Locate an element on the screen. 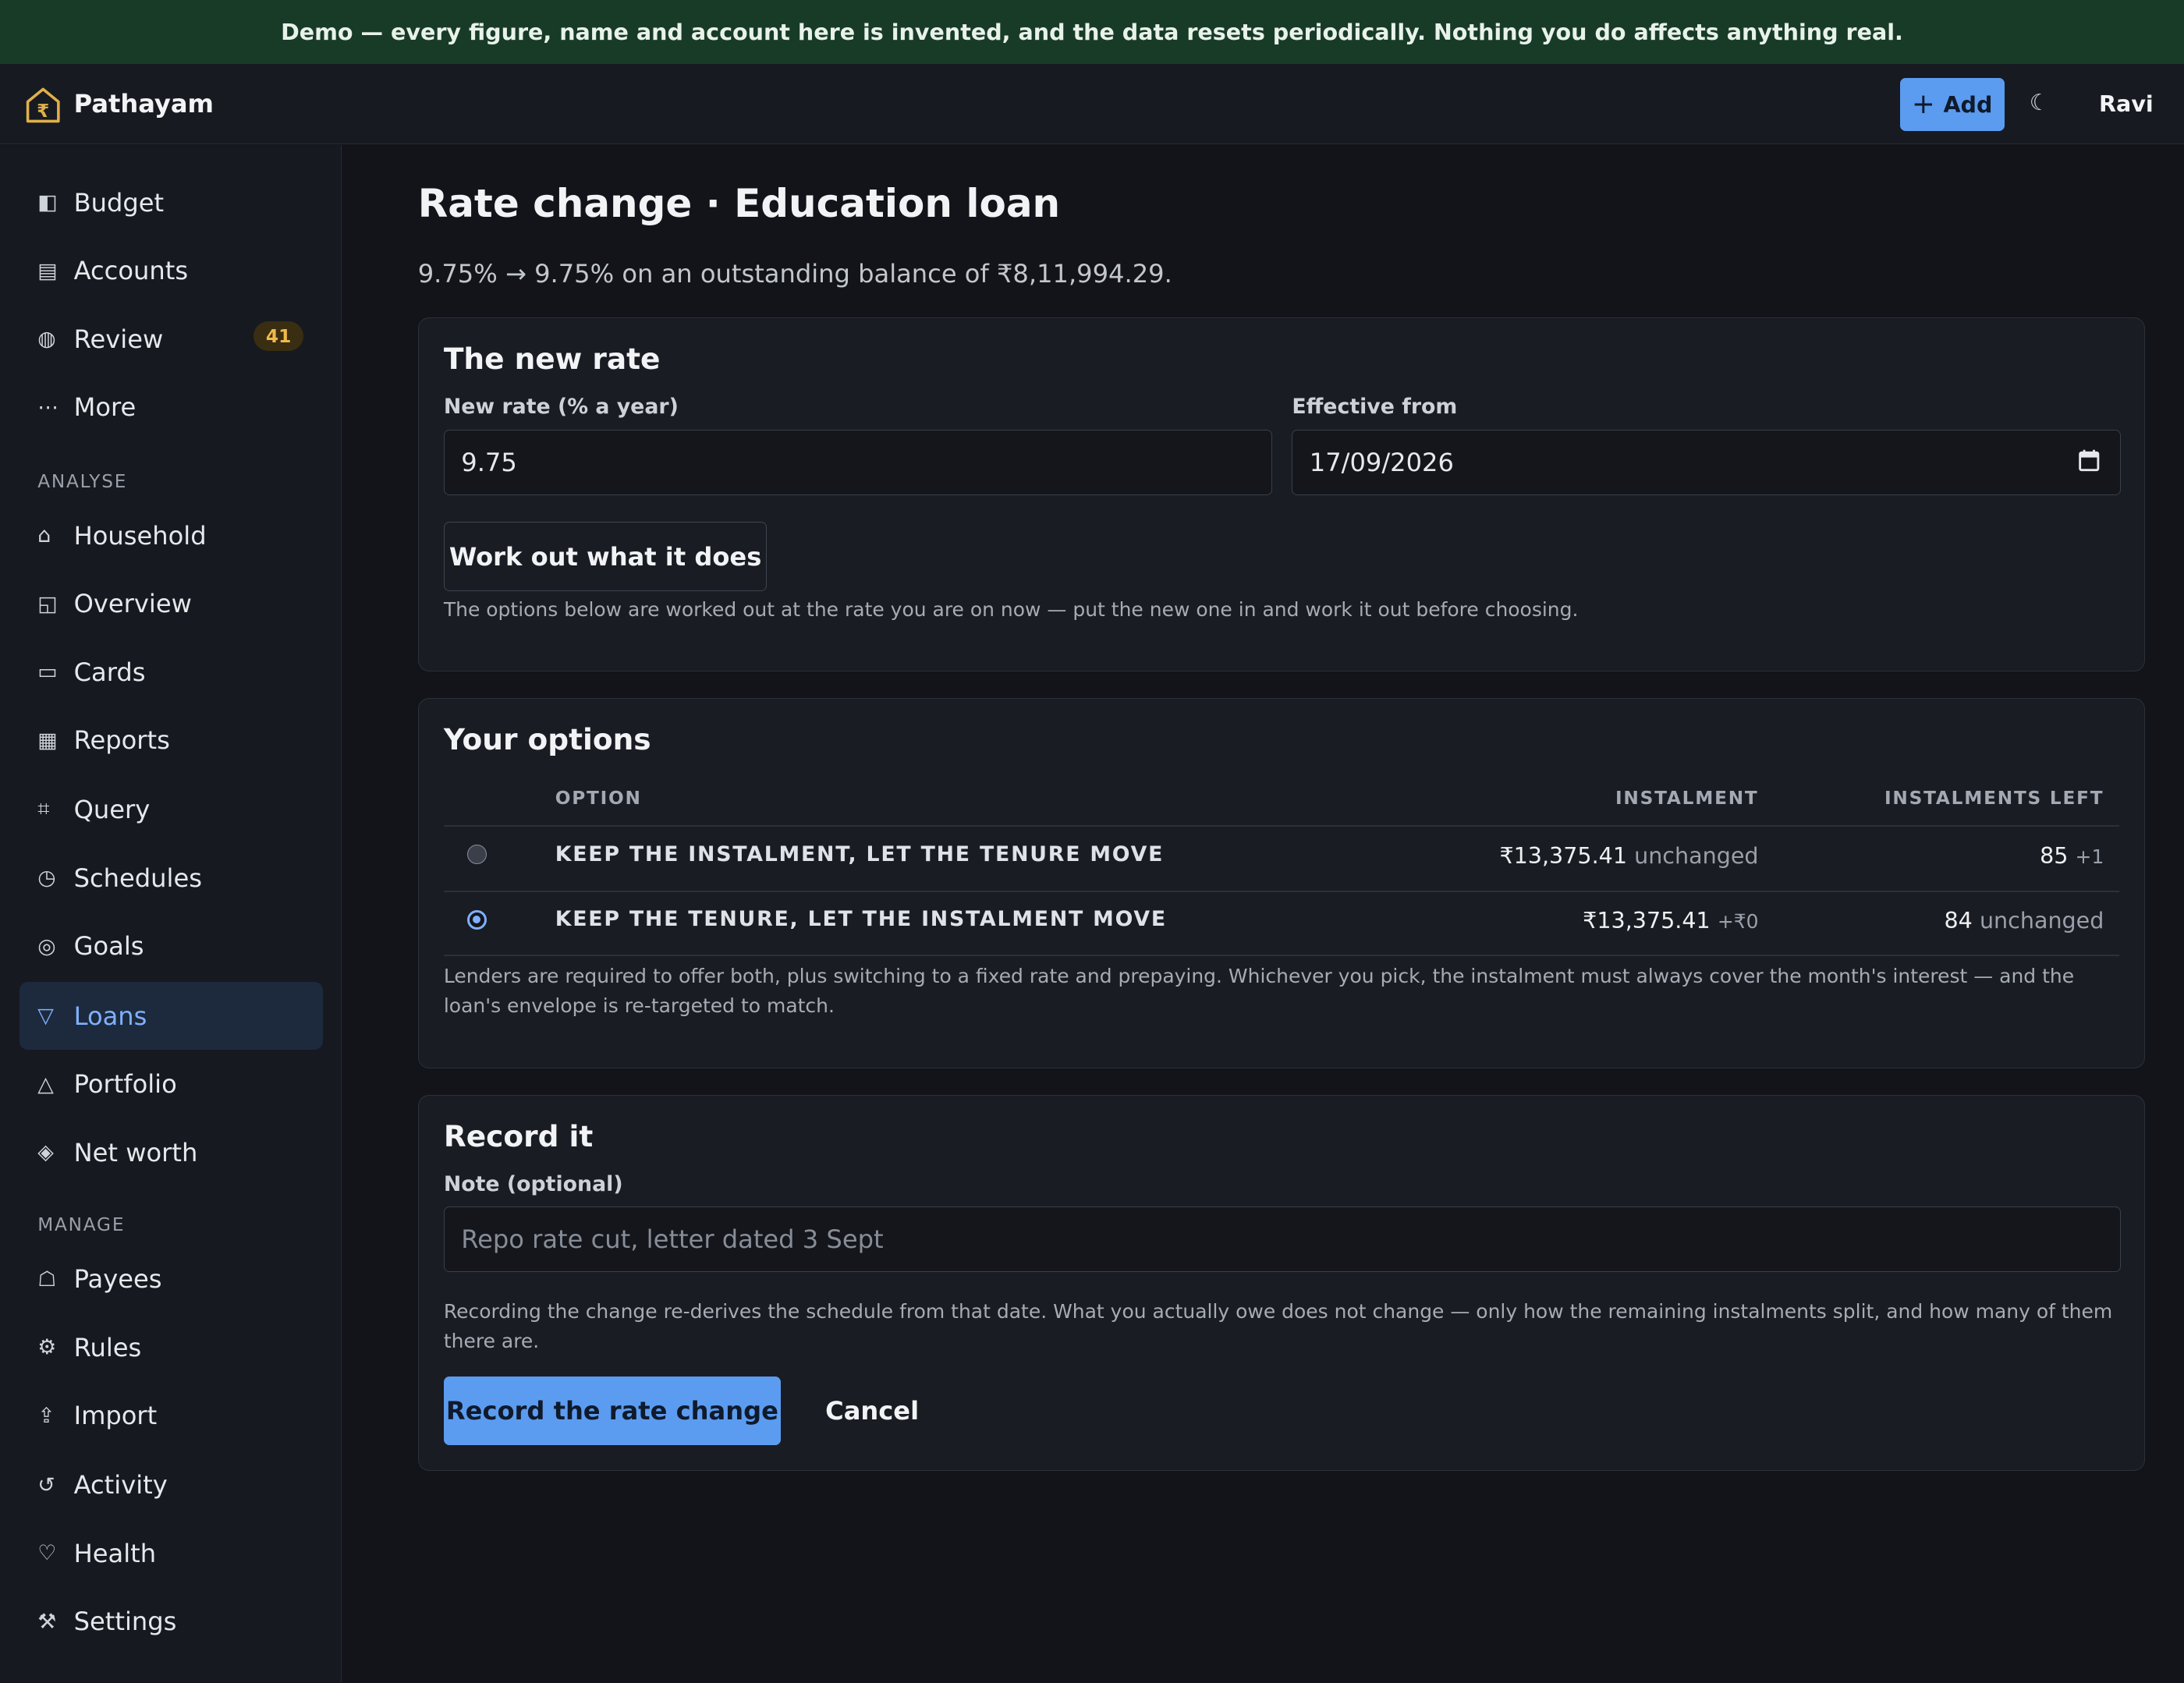 The width and height of the screenshot is (2184, 1683). sidebar-item-label: Reports is located at coordinates (122, 740).